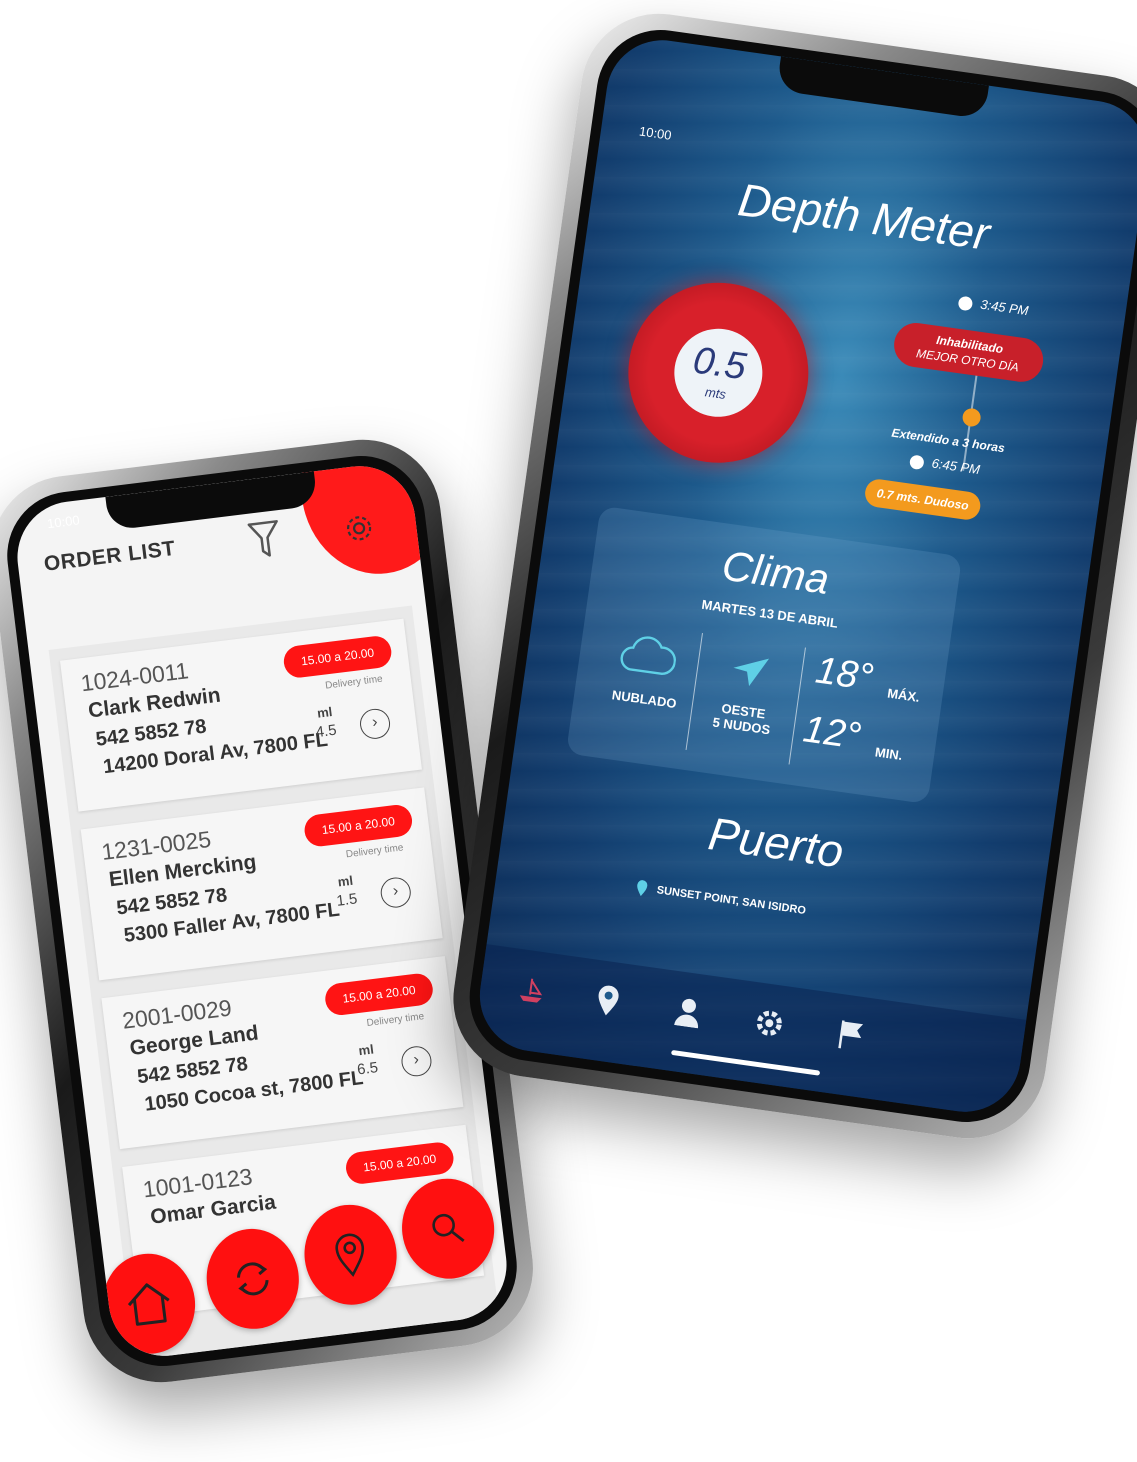 The width and height of the screenshot is (1137, 1462). I want to click on sky-label: NUBLADO, so click(644, 699).